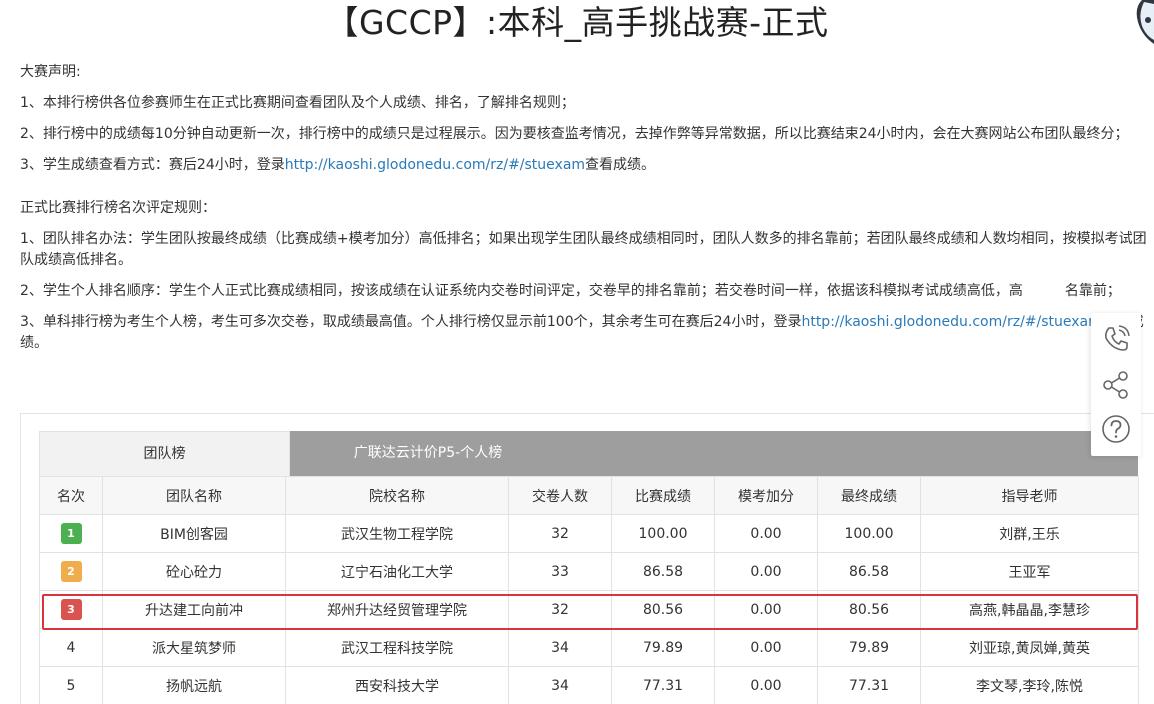 Image resolution: width=1154 pixels, height=704 pixels. Describe the element at coordinates (869, 572) in the screenshot. I see `final-score-cell: 86.58` at that location.